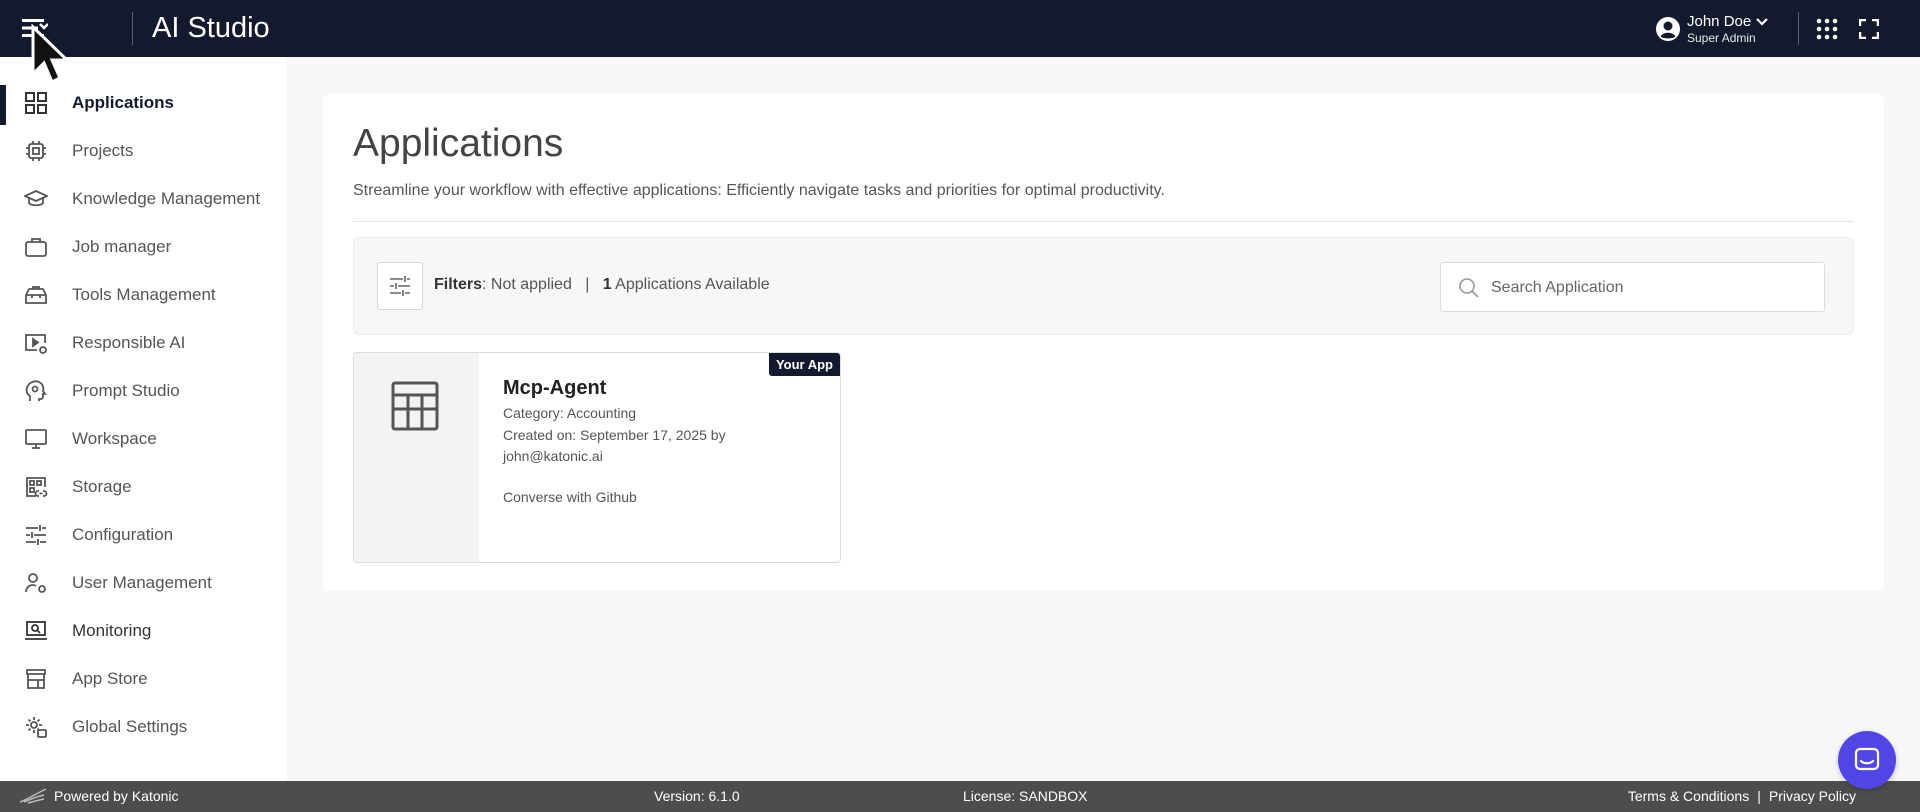 This screenshot has width=1920, height=812. What do you see at coordinates (36, 344) in the screenshot?
I see `play-settings-icon` at bounding box center [36, 344].